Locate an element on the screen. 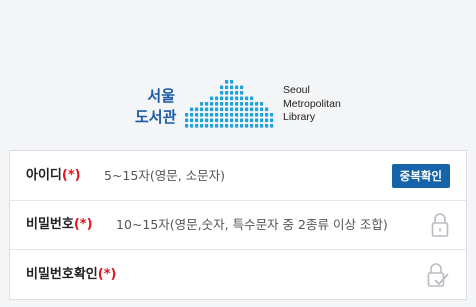 The height and width of the screenshot is (307, 476). library-building-icon is located at coordinates (229, 104).